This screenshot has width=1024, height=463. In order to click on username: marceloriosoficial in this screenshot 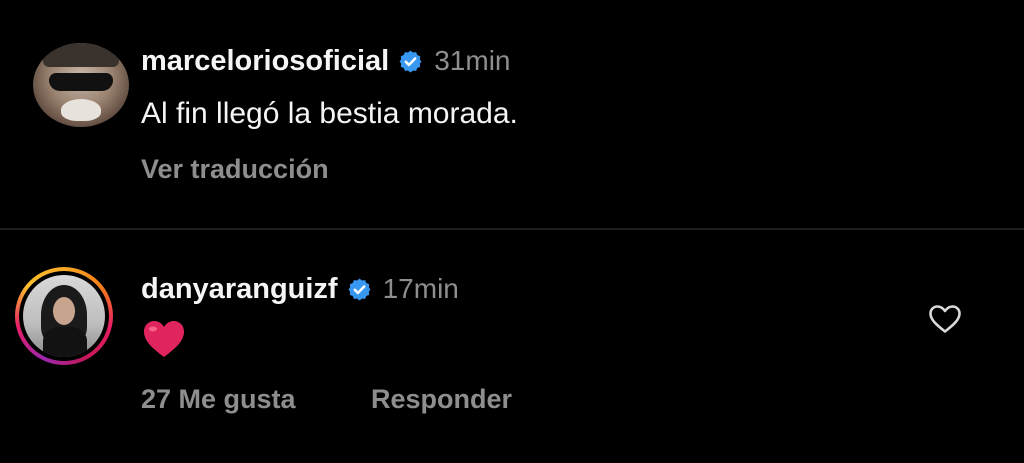, I will do `click(265, 61)`.